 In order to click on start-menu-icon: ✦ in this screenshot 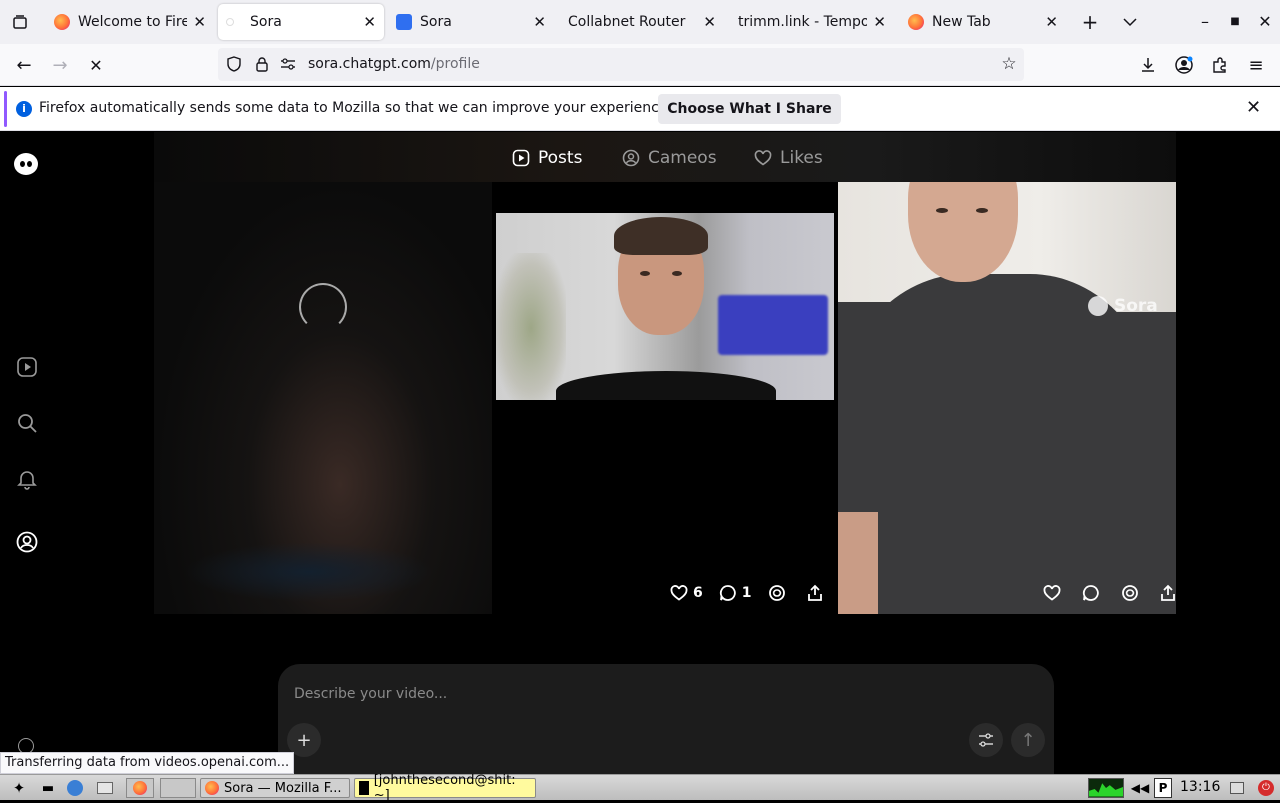, I will do `click(19, 788)`.